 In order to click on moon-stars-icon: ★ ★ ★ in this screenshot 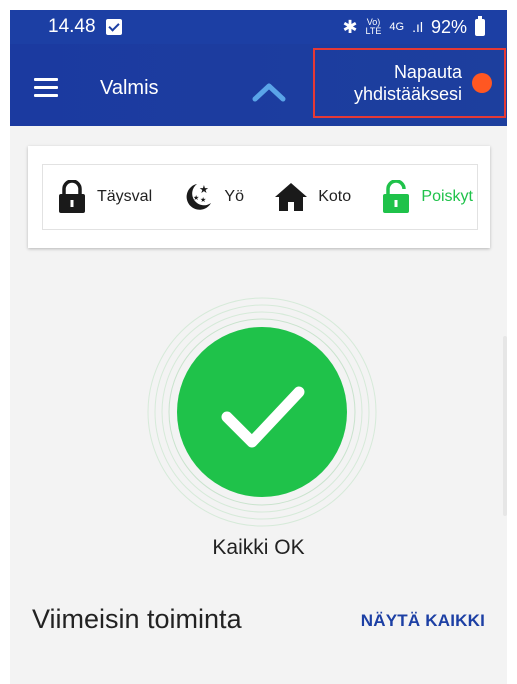, I will do `click(199, 196)`.